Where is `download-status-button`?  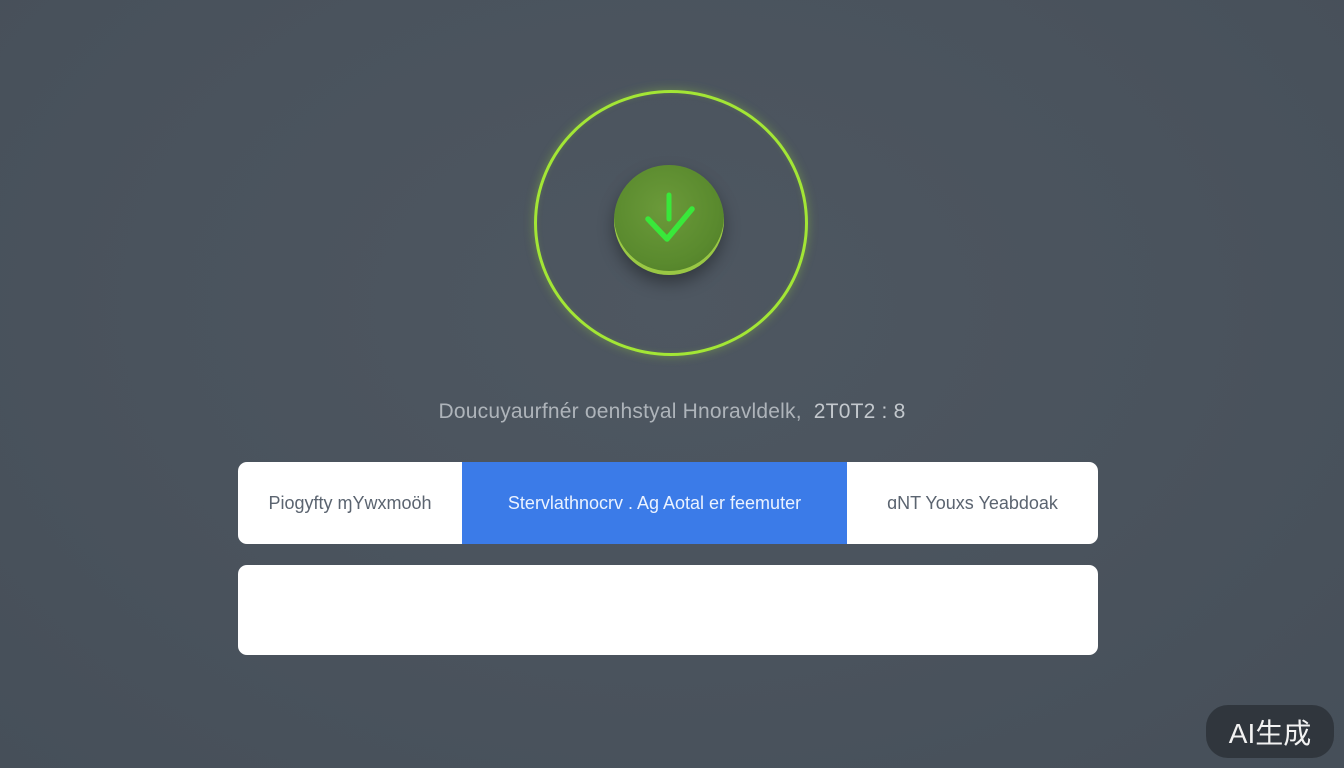 download-status-button is located at coordinates (669, 220).